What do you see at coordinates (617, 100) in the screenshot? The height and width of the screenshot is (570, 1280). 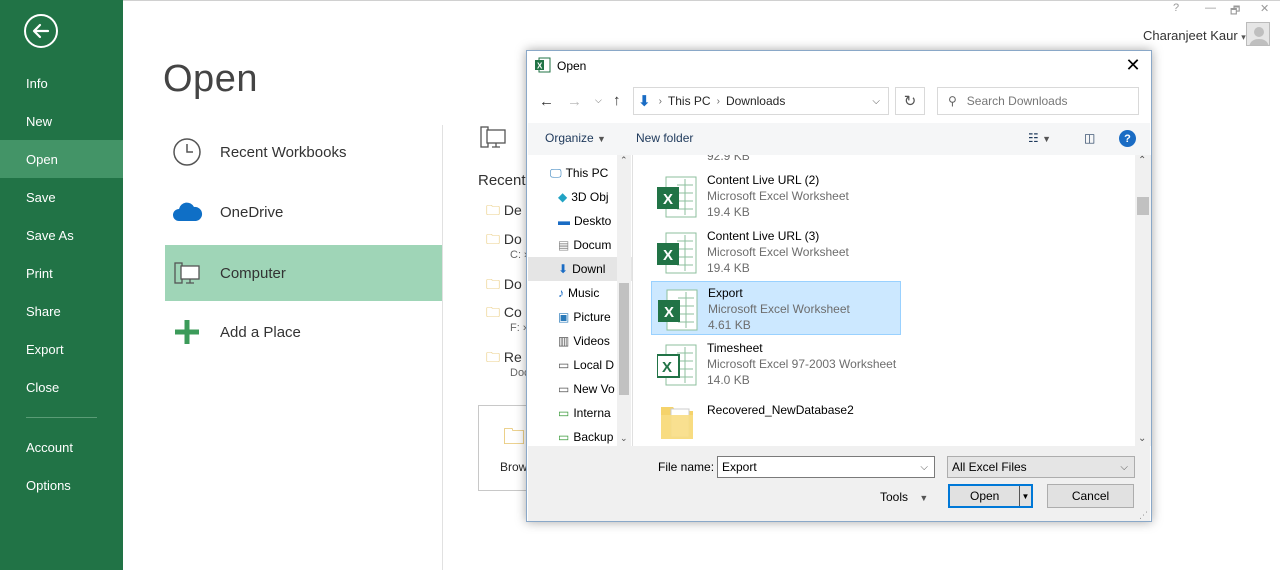 I see `up-arrow-icon: ↑` at bounding box center [617, 100].